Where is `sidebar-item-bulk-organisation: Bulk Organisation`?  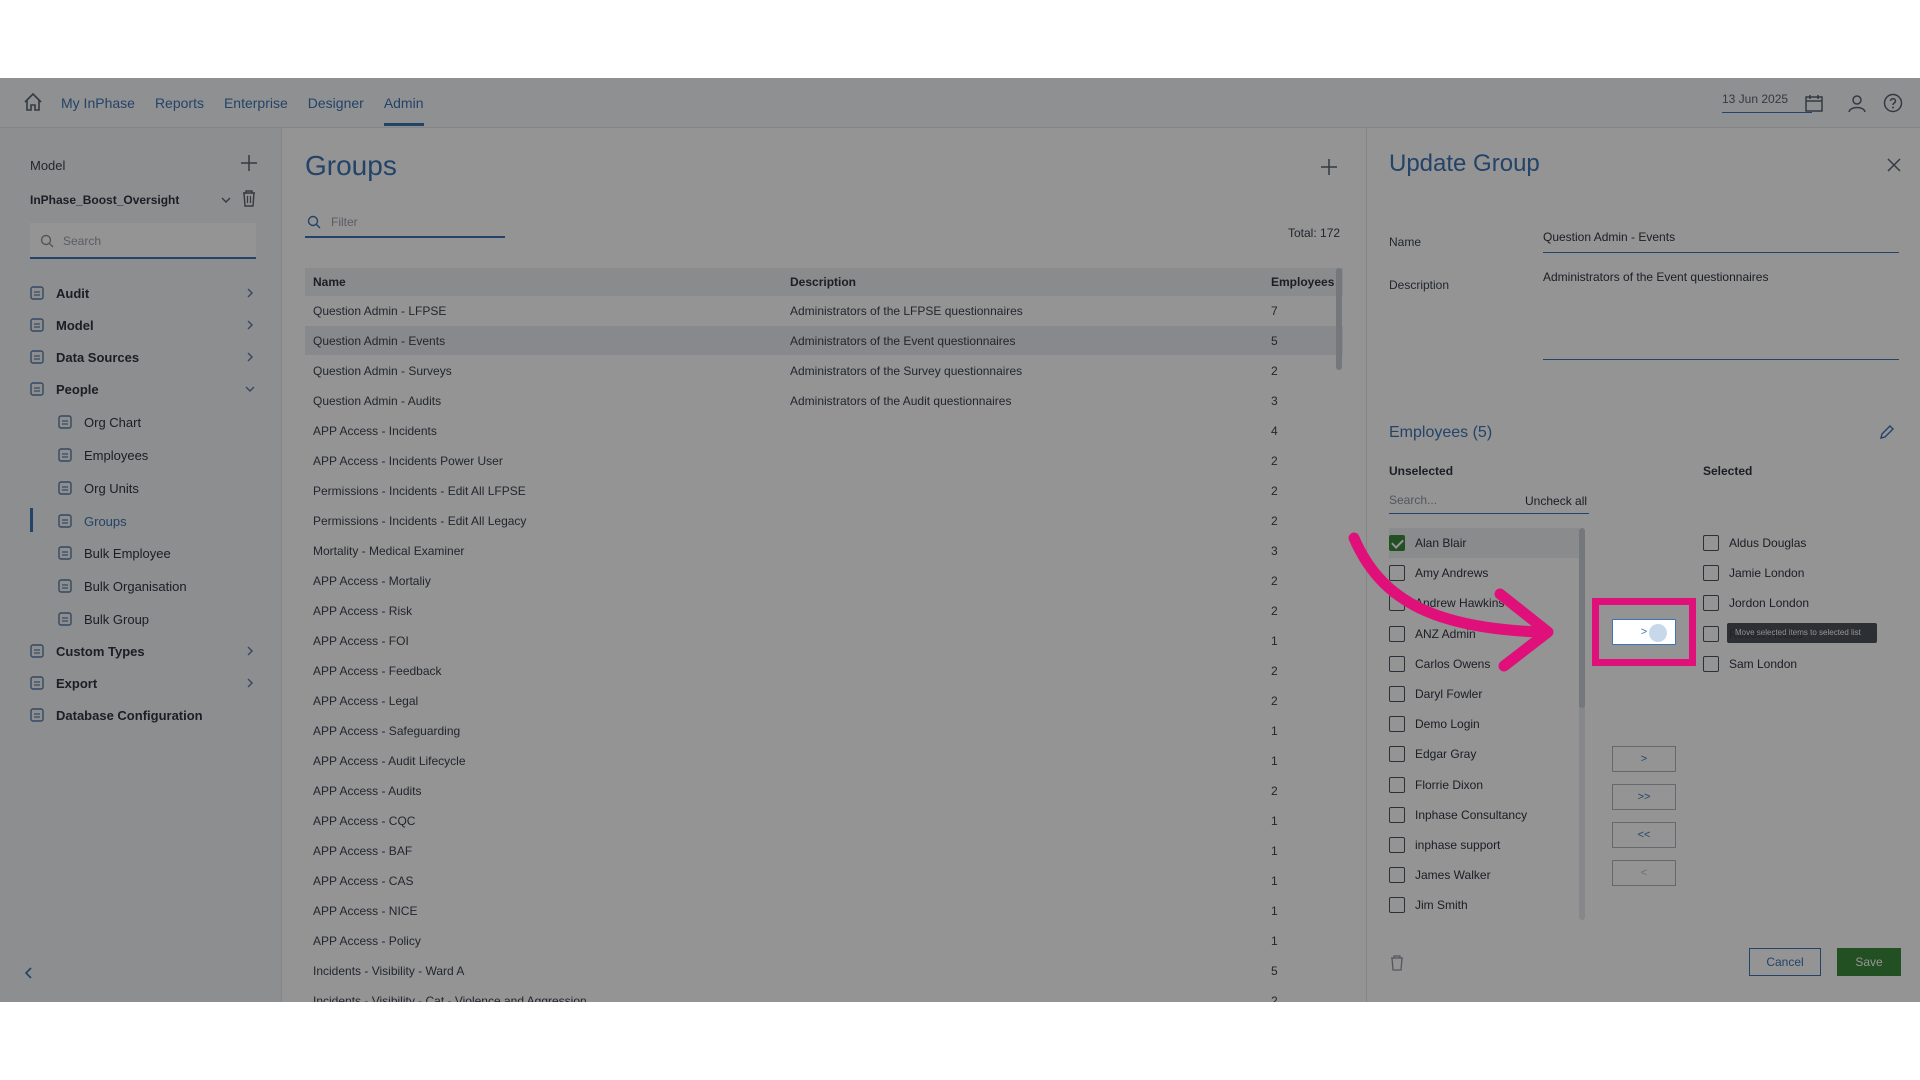
sidebar-item-bulk-organisation: Bulk Organisation is located at coordinates (141, 586).